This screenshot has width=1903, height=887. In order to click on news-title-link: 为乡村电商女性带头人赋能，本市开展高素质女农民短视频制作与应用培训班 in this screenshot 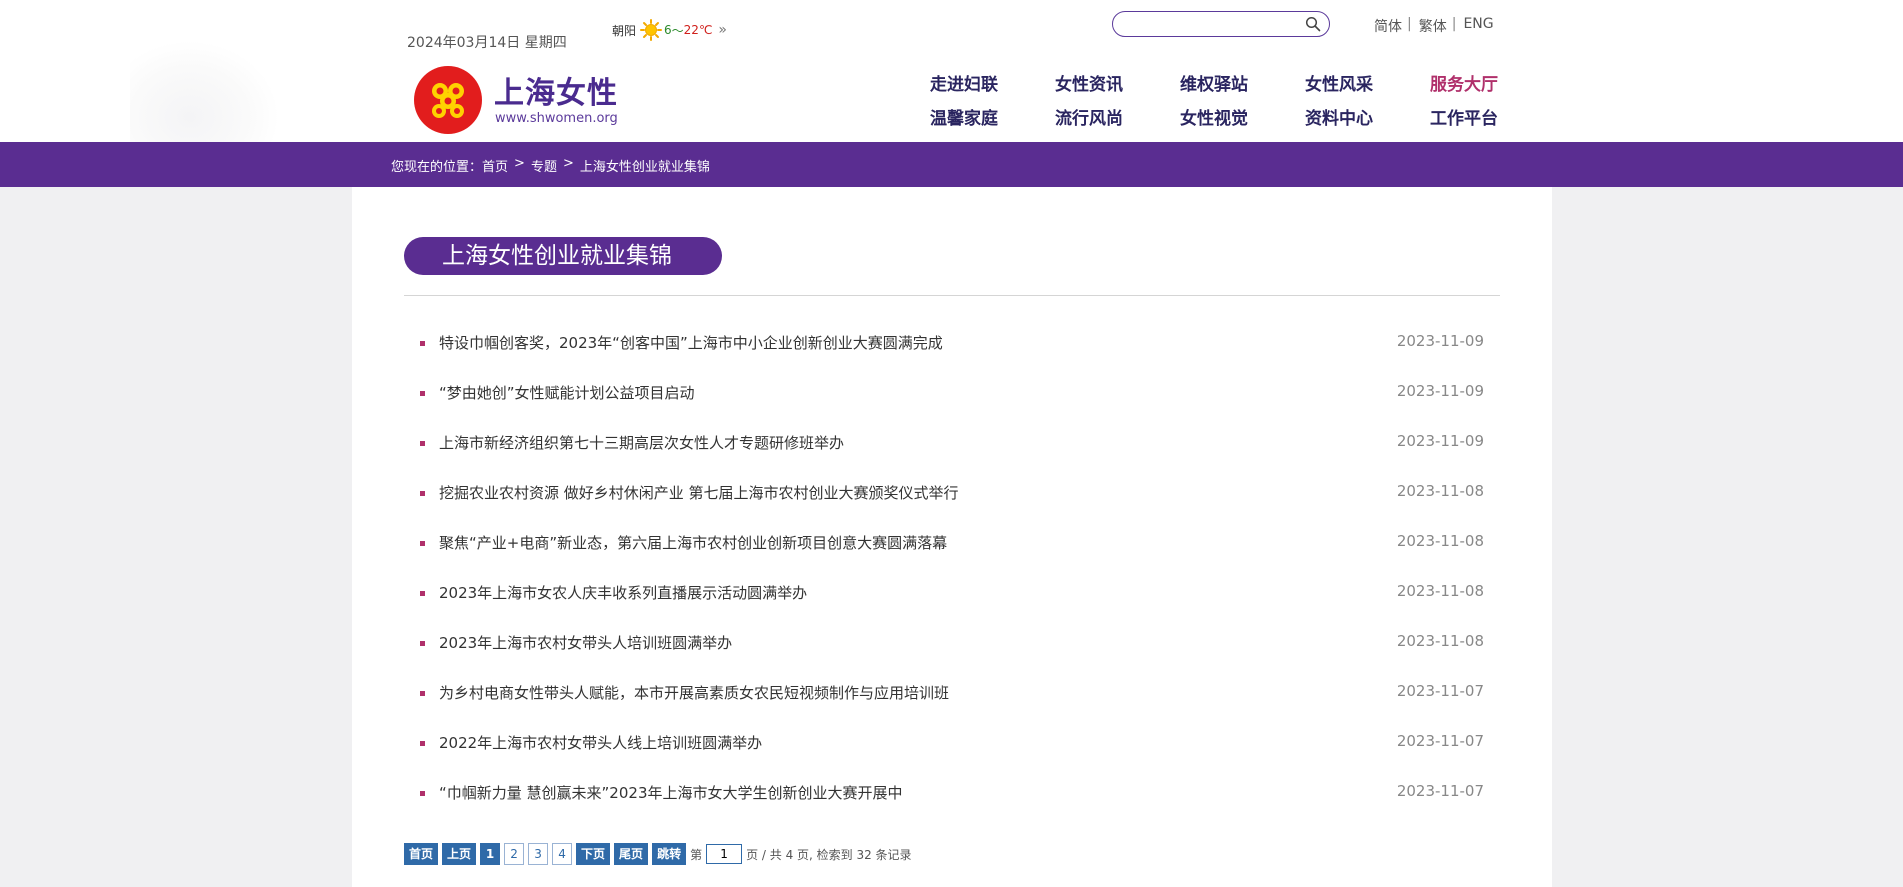, I will do `click(694, 692)`.